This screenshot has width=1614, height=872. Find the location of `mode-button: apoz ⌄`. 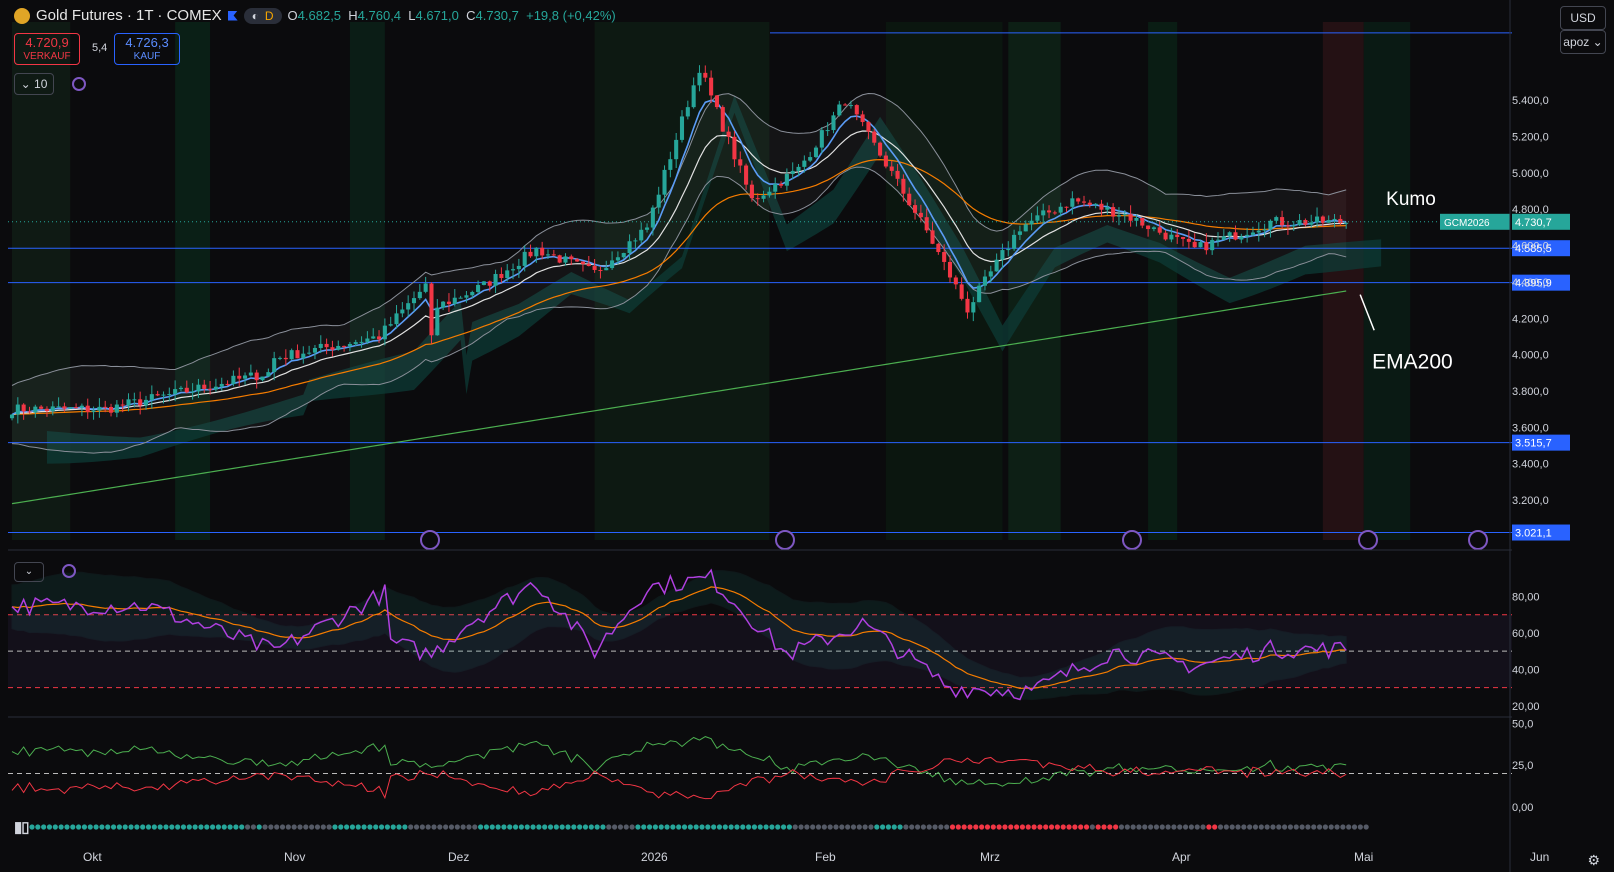

mode-button: apoz ⌄ is located at coordinates (1583, 42).